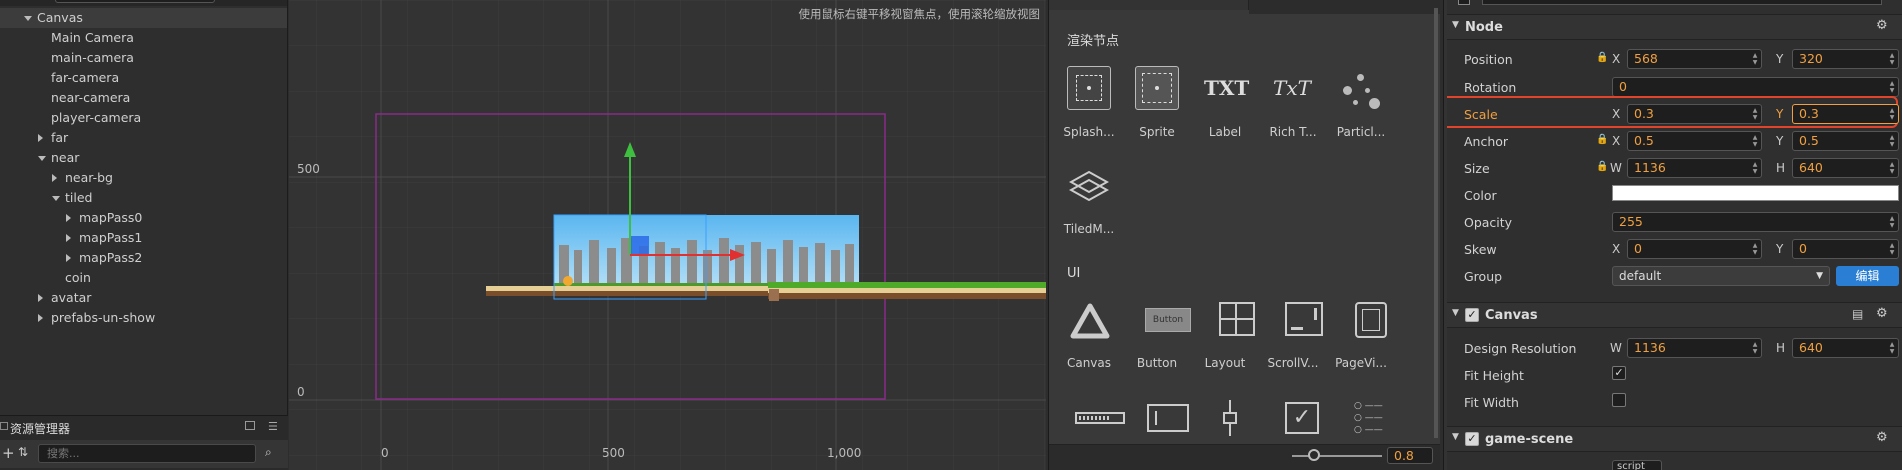 The height and width of the screenshot is (470, 1902). I want to click on tree-item: player-camera, so click(143, 118).